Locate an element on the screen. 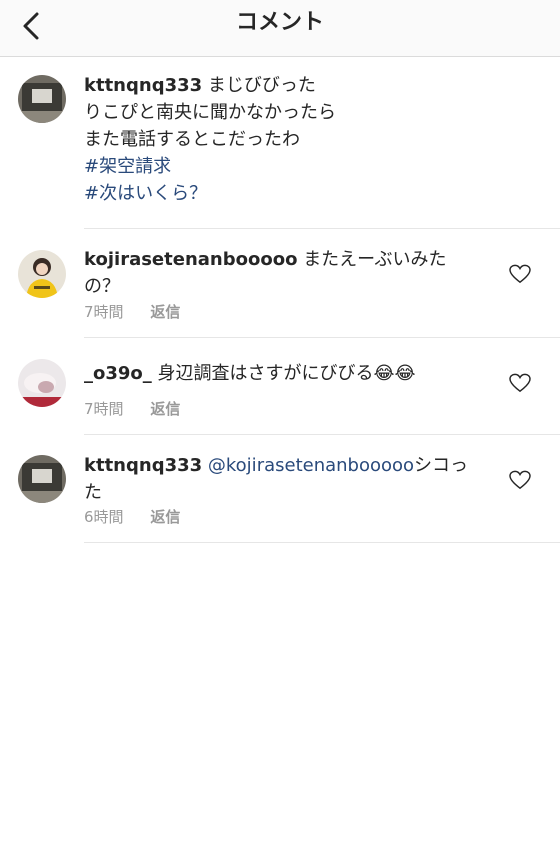 The image size is (560, 847). caption-line: まじびびった is located at coordinates (261, 85).